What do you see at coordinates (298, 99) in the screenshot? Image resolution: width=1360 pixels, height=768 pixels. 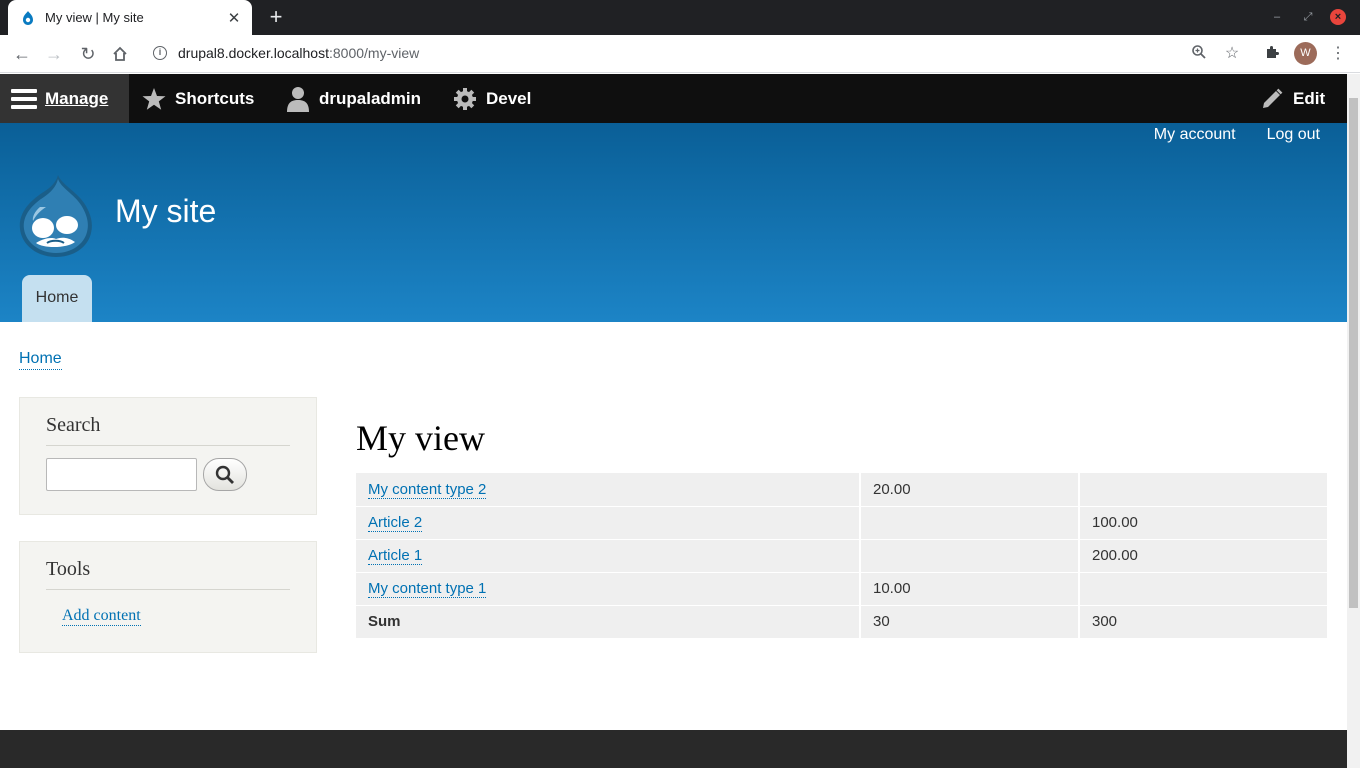 I see `user-icon` at bounding box center [298, 99].